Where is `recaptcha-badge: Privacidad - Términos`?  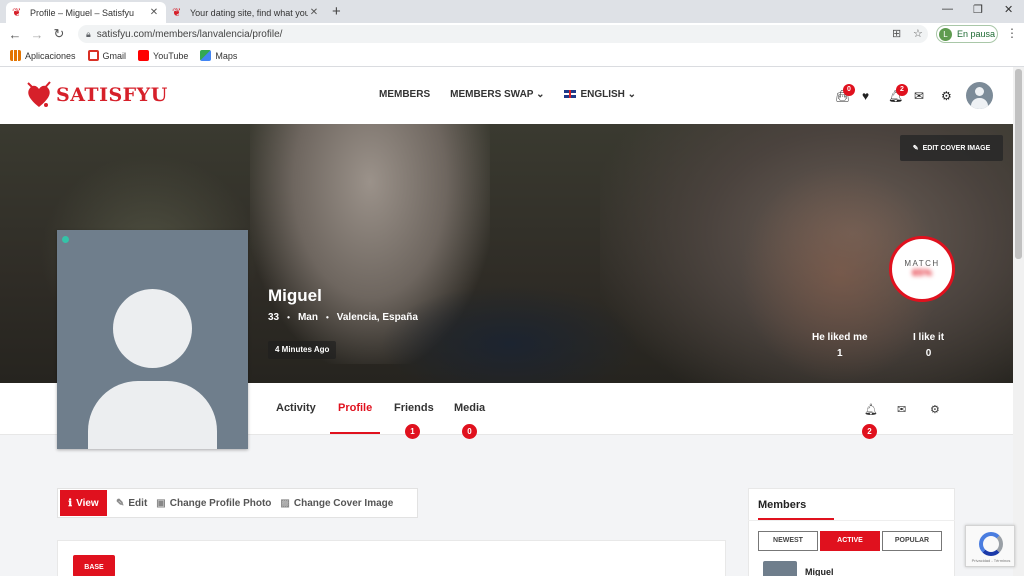 recaptcha-badge: Privacidad - Términos is located at coordinates (990, 546).